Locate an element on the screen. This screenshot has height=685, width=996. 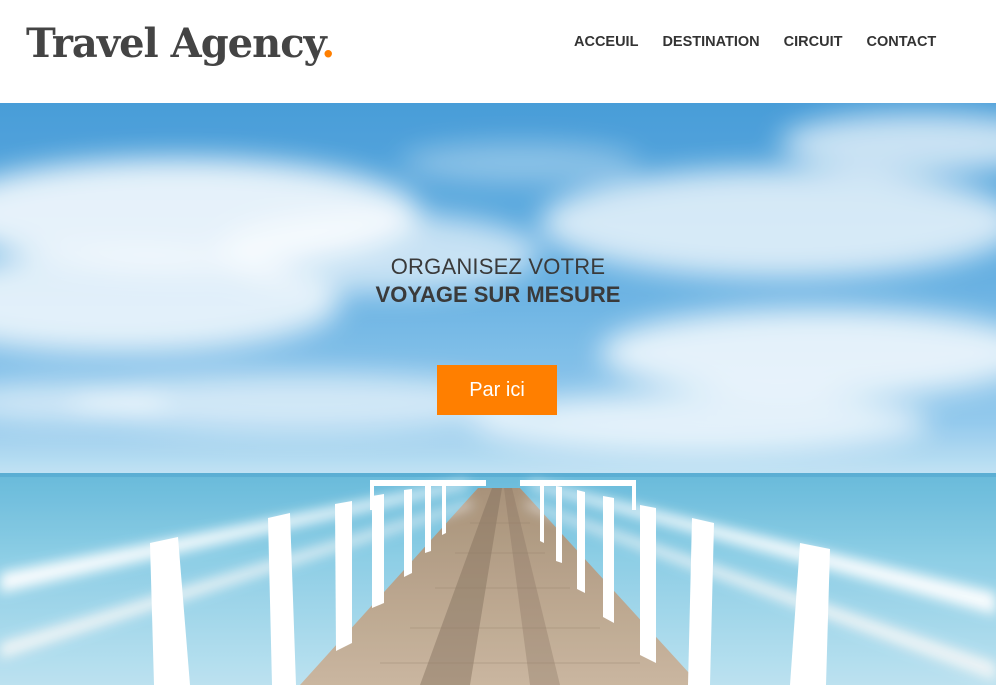
site-logo: Travel Agency. is located at coordinates (180, 43).